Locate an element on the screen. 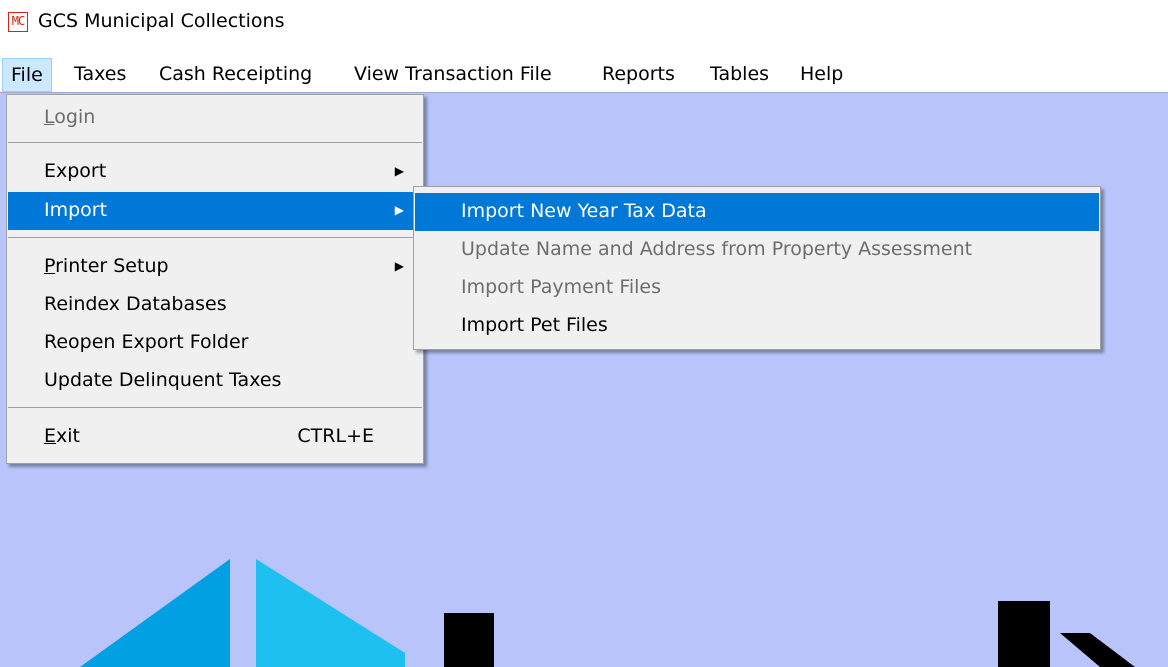 The image size is (1168, 667). menu-item-label: Import New Year Tax Data is located at coordinates (584, 211).